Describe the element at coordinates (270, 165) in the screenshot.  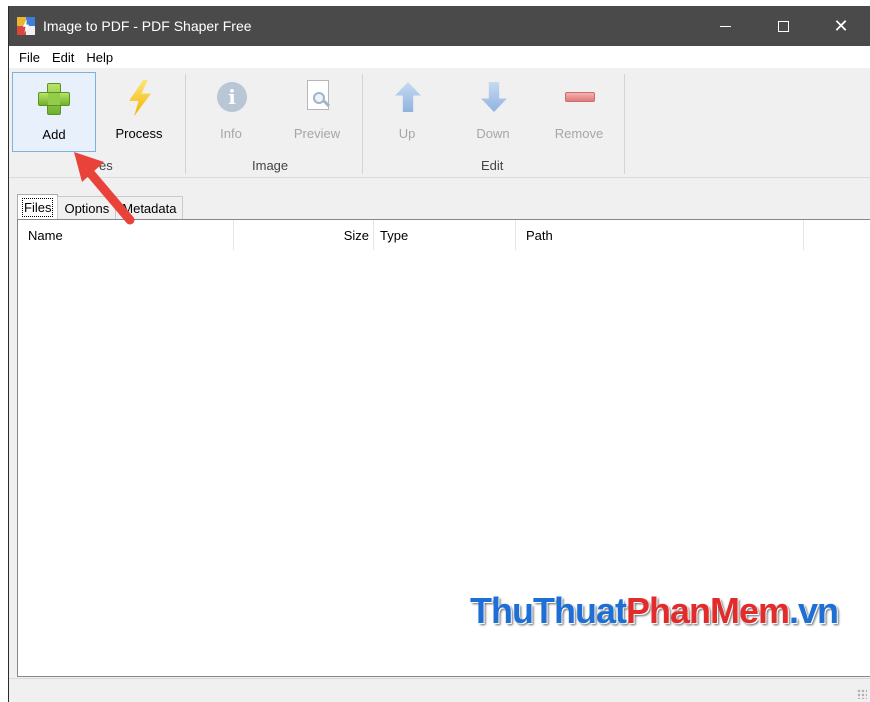
I see `group-label-image: Image` at that location.